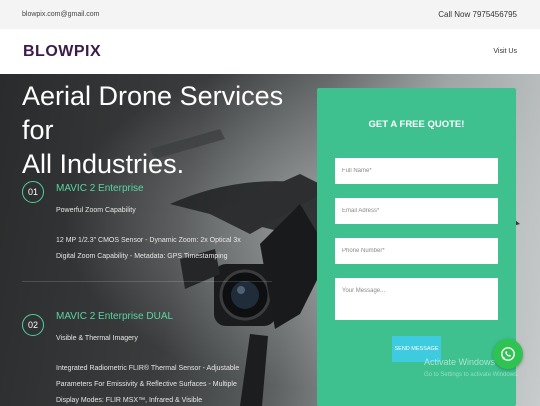 The image size is (540, 406). What do you see at coordinates (270, 51) in the screenshot?
I see `navbar: BLOWPIX Visit Us` at bounding box center [270, 51].